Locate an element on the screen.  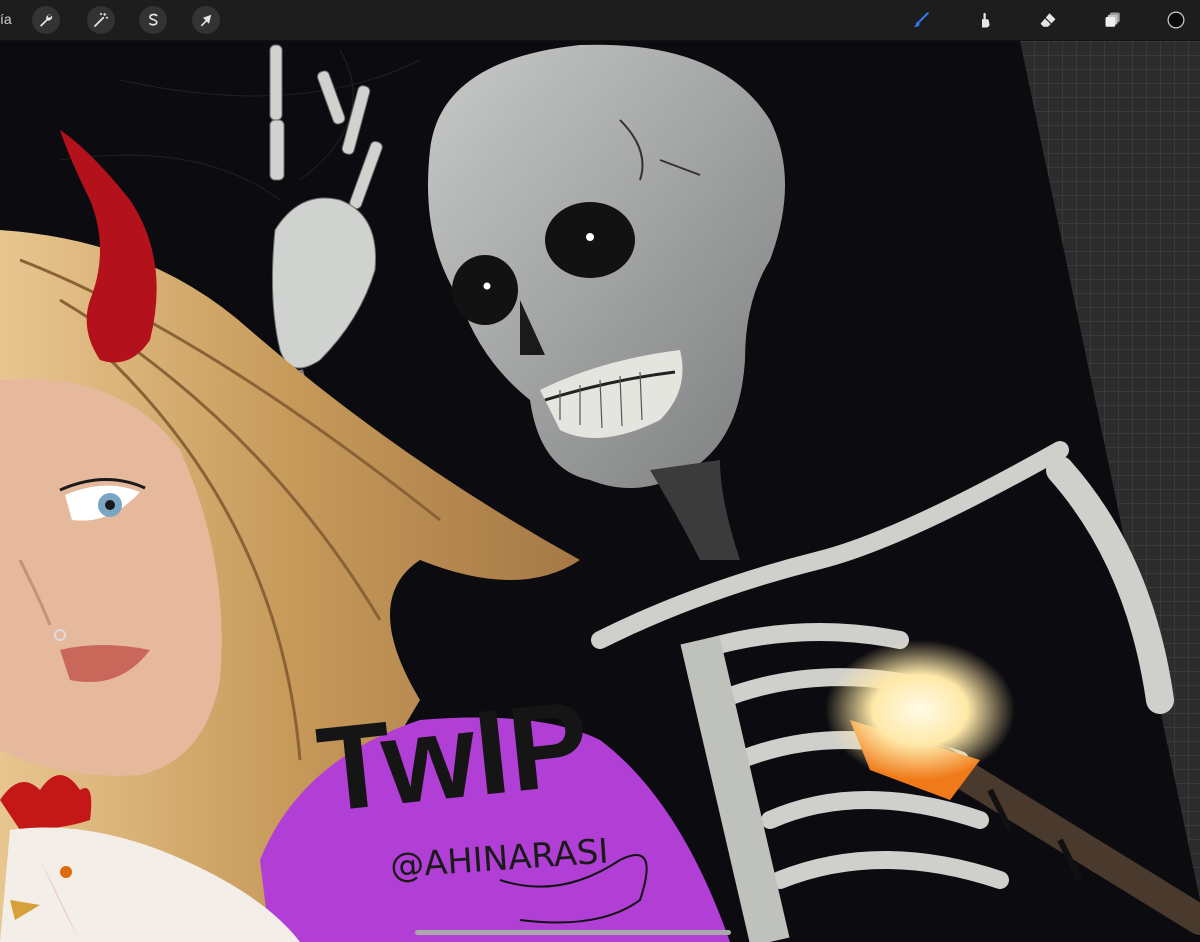
actions-button is located at coordinates (46, 20).